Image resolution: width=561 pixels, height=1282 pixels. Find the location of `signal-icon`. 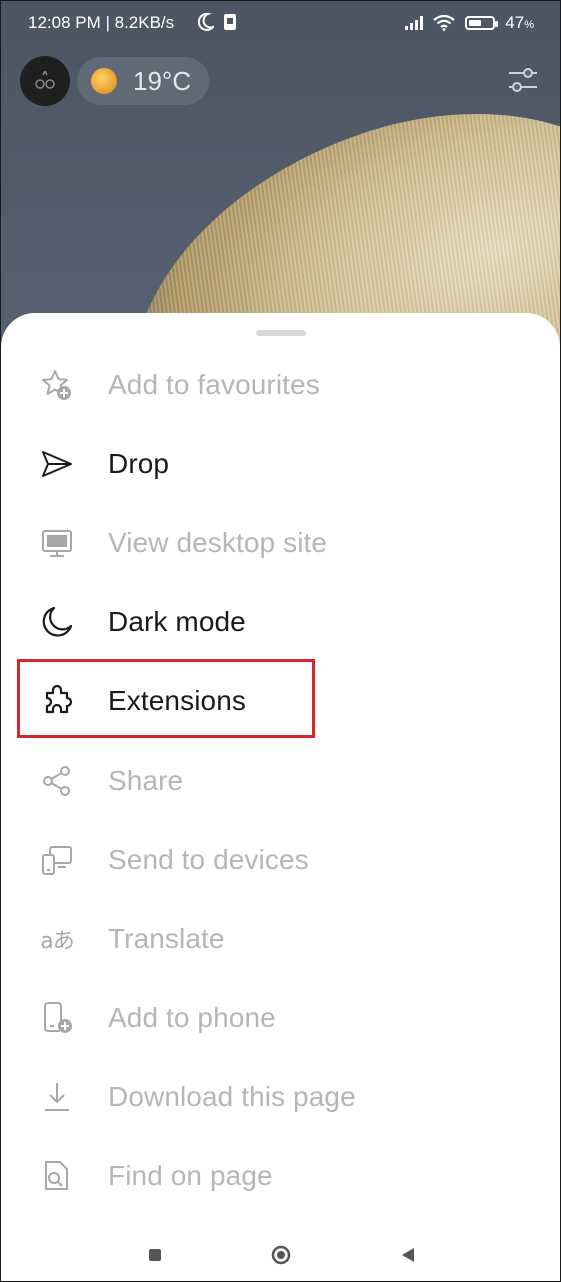

signal-icon is located at coordinates (414, 23).